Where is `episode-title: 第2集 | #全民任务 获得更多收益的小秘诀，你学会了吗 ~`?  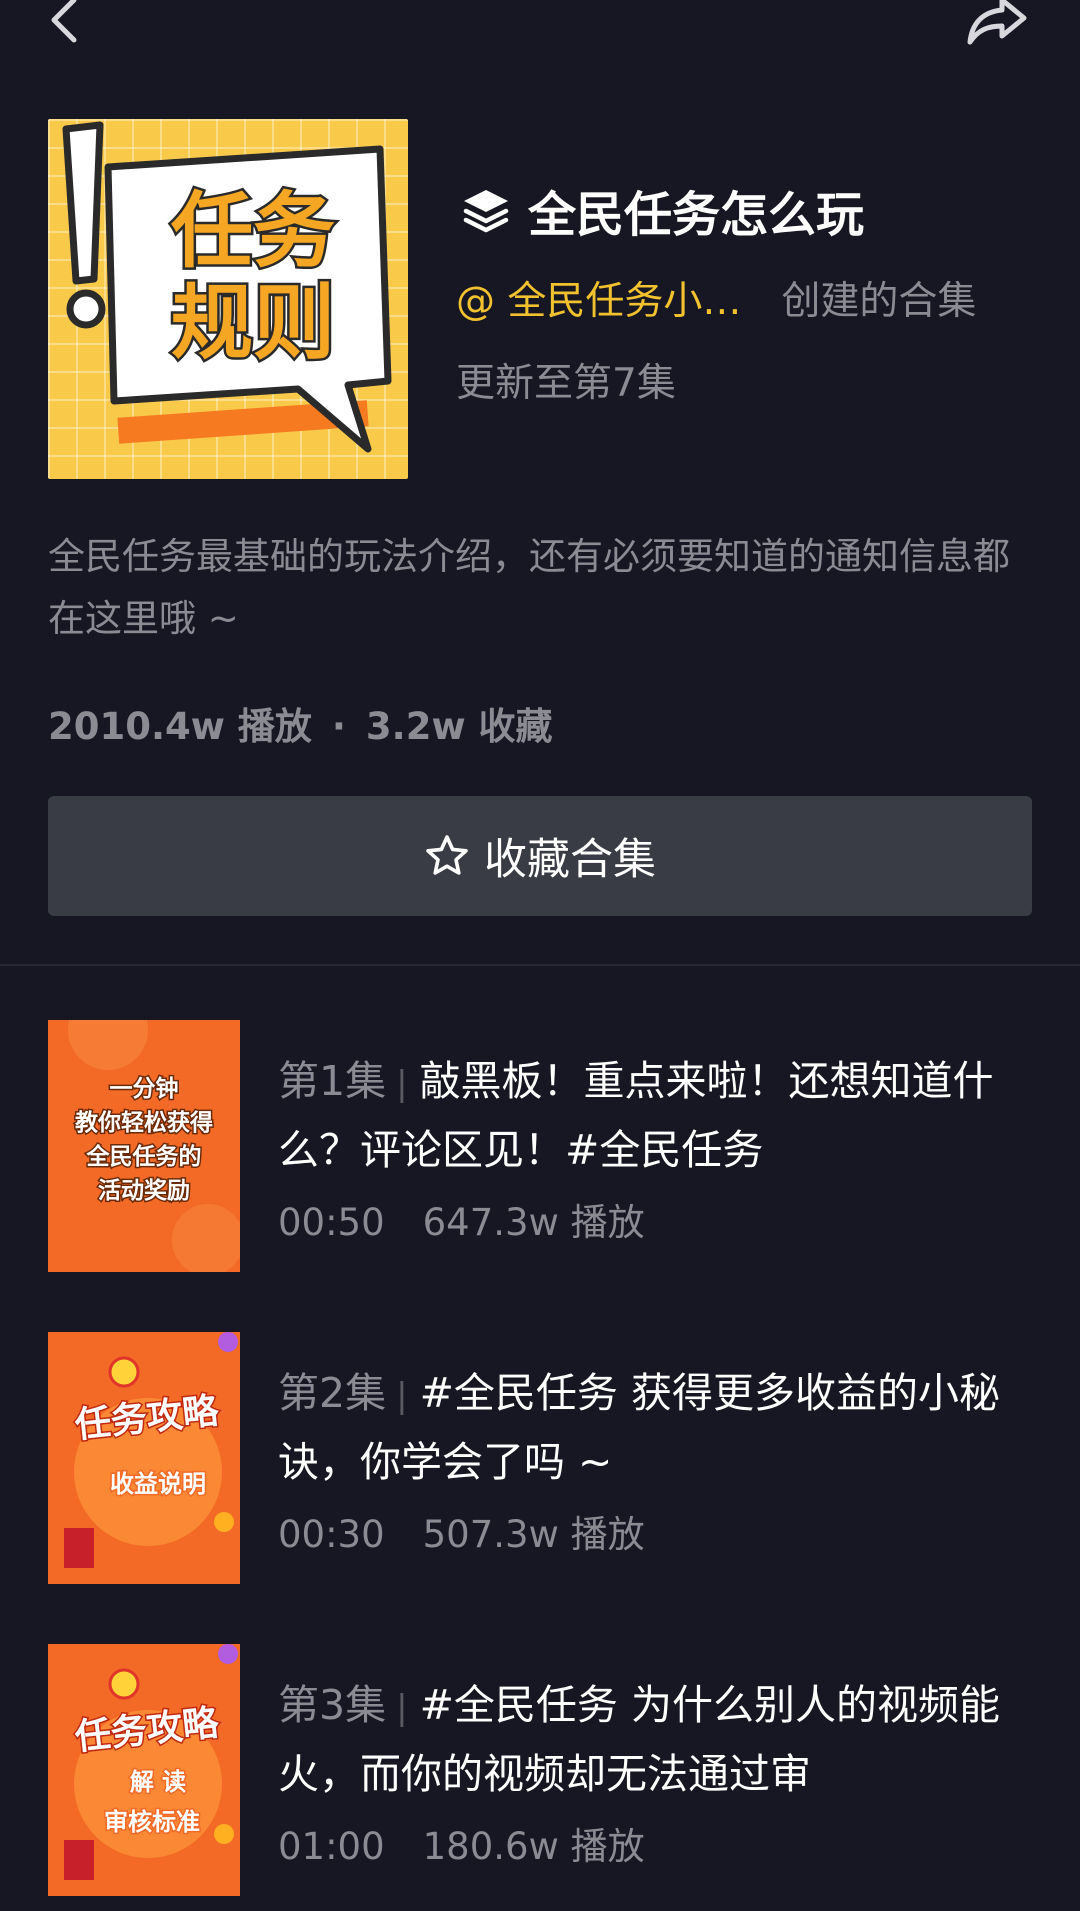
episode-title: 第2集 | #全民任务 获得更多收益的小秘诀，你学会了吗 ~ is located at coordinates (648, 1426).